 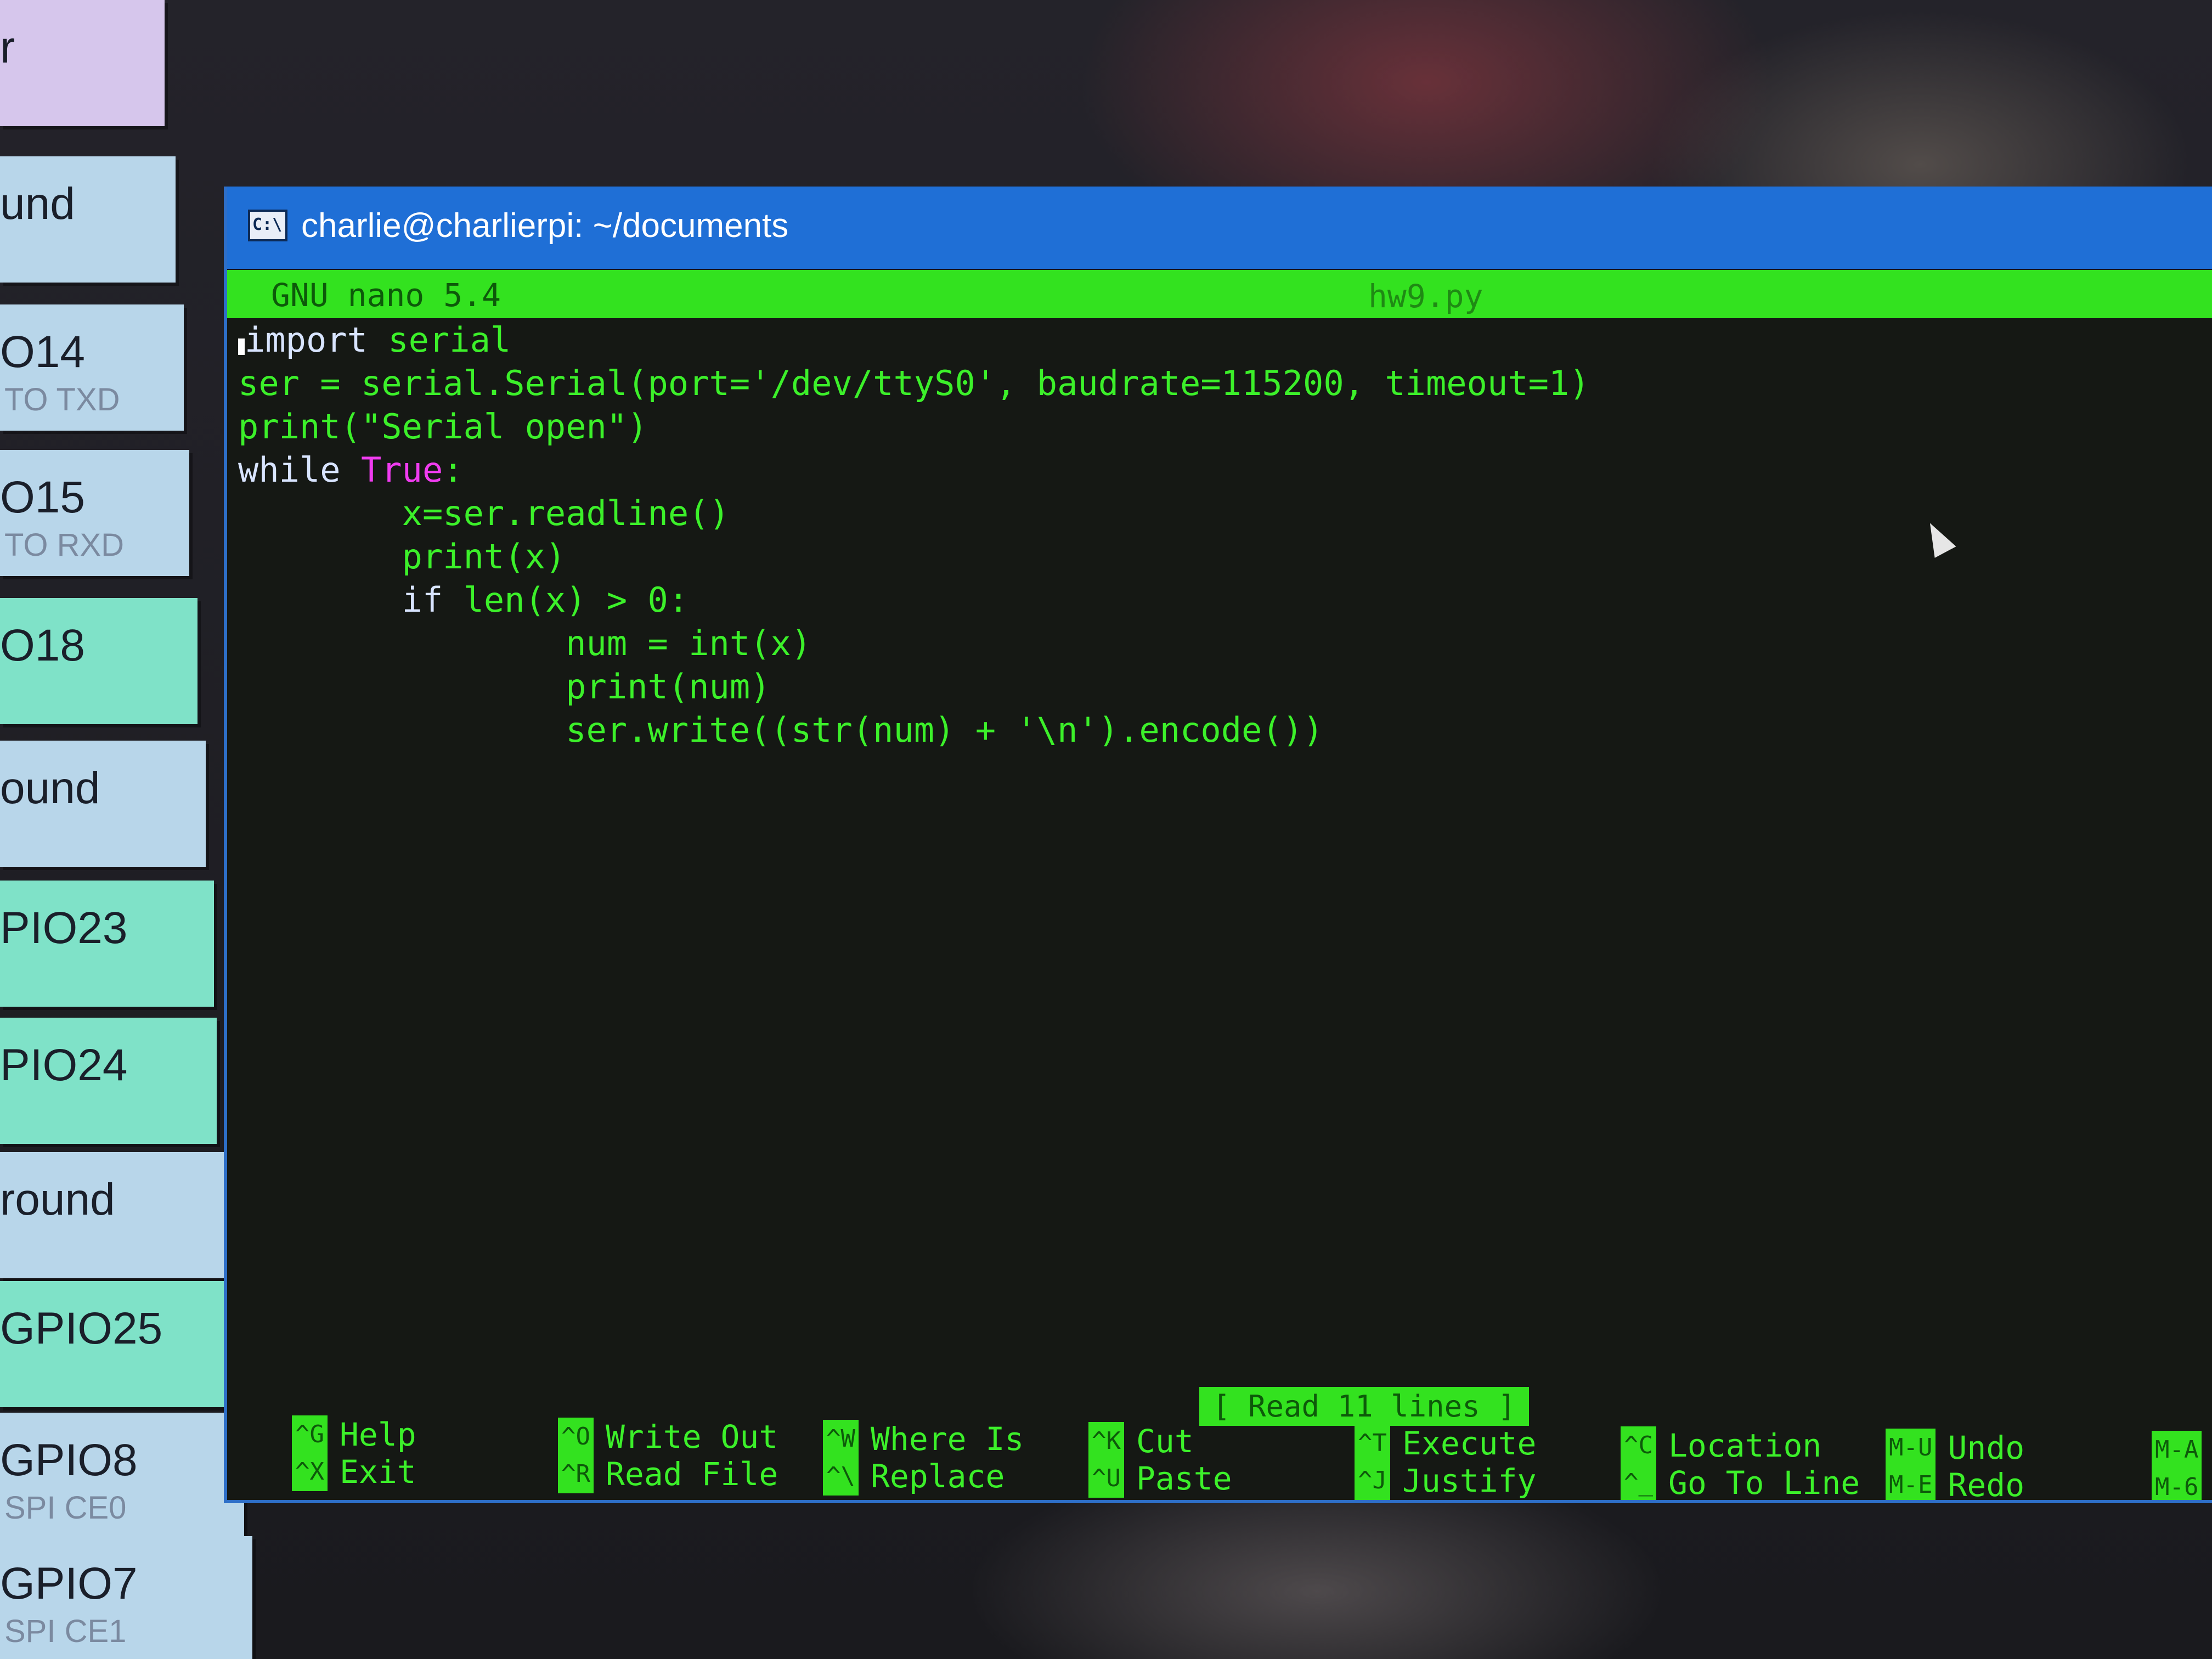 What do you see at coordinates (64, 928) in the screenshot?
I see `pin-label: PIO23` at bounding box center [64, 928].